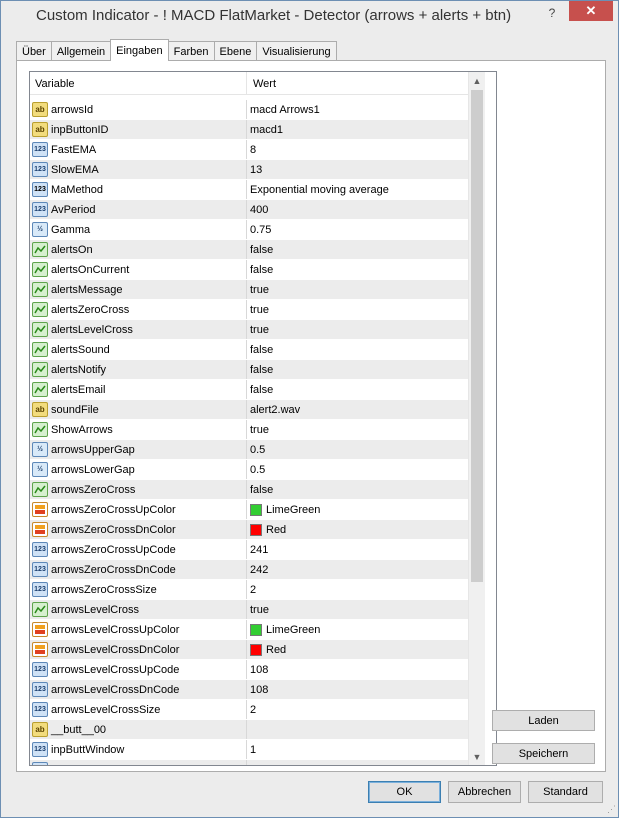 The image size is (619, 818). What do you see at coordinates (138, 349) in the screenshot?
I see `variable-cell: alertsSound` at bounding box center [138, 349].